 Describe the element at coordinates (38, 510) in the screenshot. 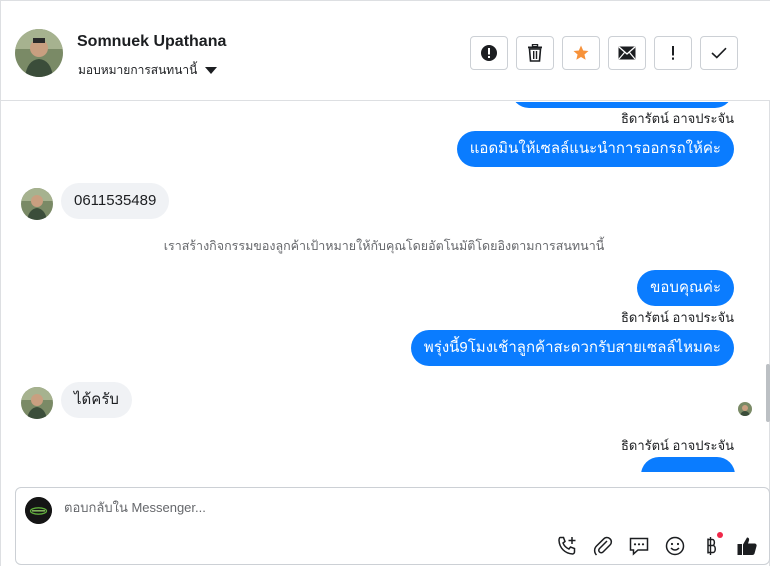

I see `page-avatar` at that location.